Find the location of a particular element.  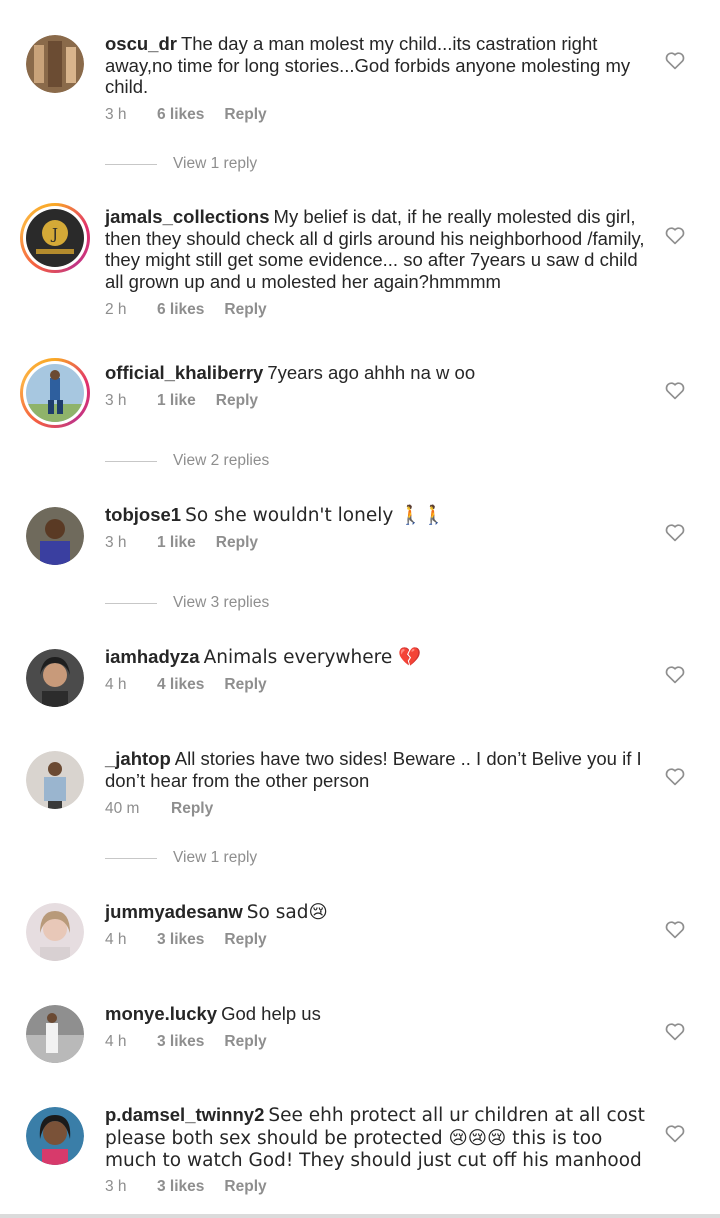

comment-meta: 4 h 4 likes Reply is located at coordinates (186, 685).